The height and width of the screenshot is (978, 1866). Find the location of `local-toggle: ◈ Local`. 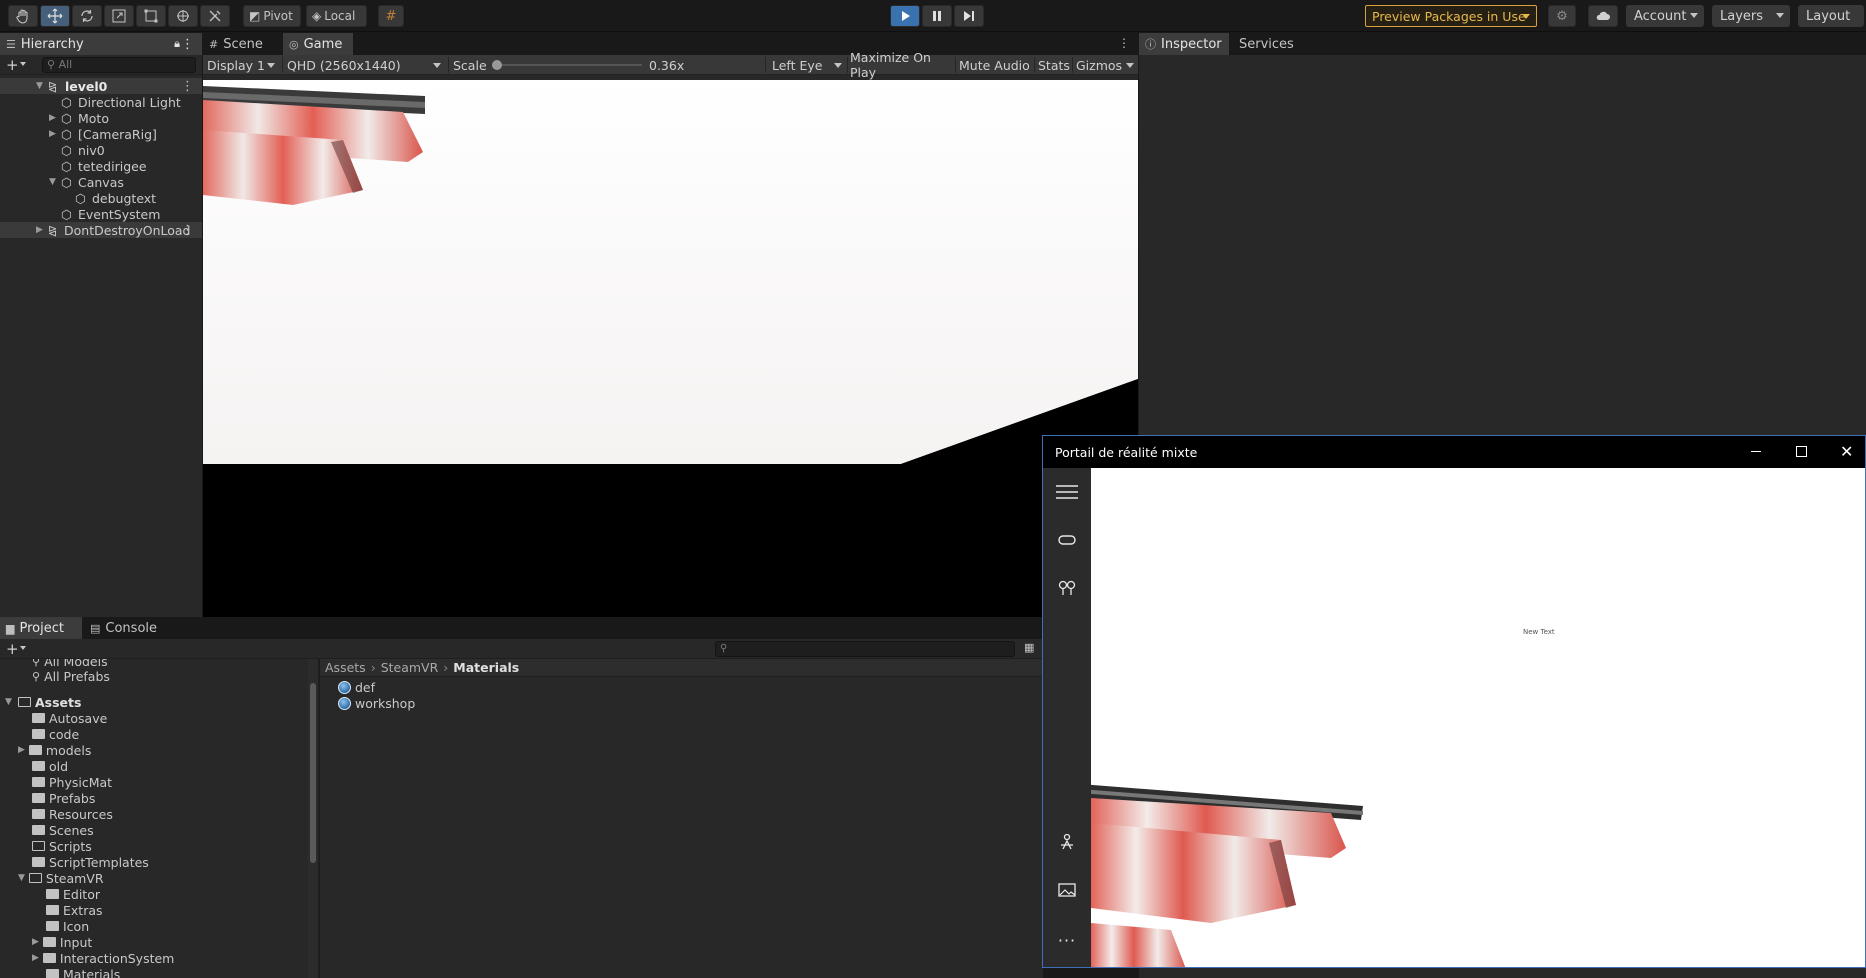

local-toggle: ◈ Local is located at coordinates (336, 16).